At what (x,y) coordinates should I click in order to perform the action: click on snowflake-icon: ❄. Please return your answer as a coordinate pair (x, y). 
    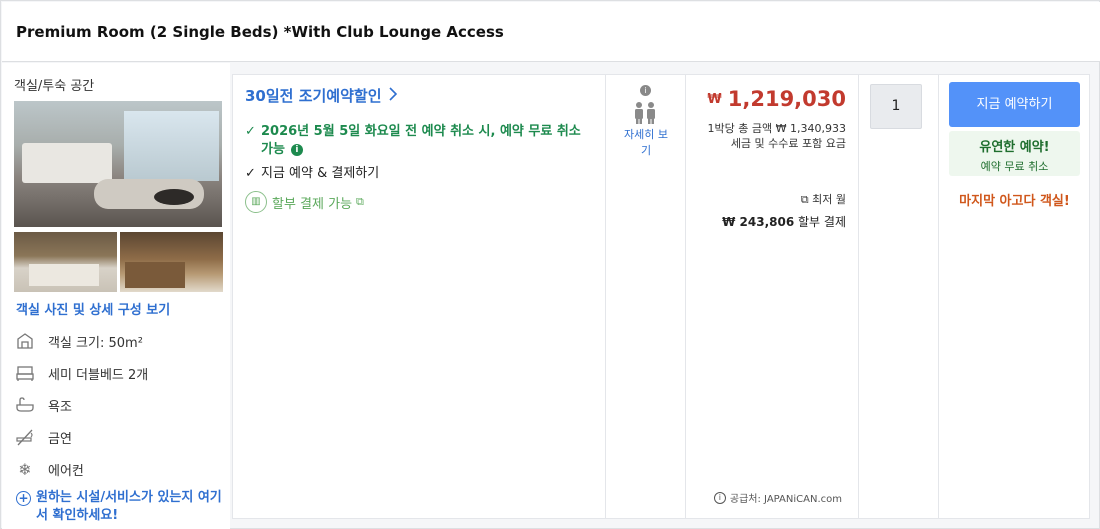
    Looking at the image, I should click on (25, 469).